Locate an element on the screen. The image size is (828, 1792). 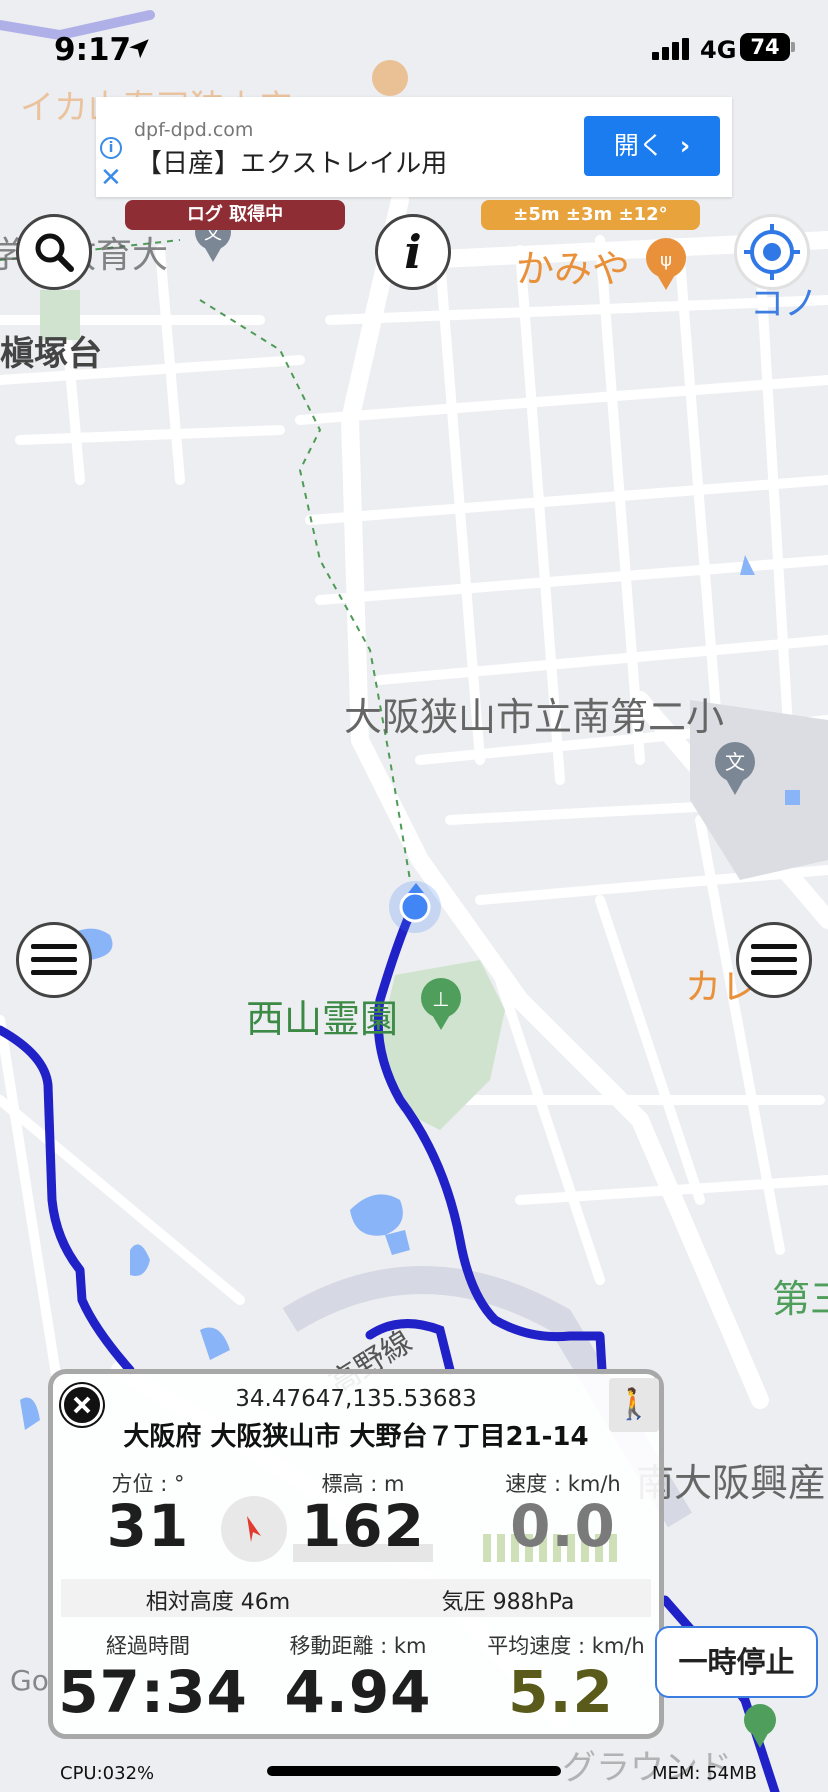
ad-info-icon: i is located at coordinates (111, 148).